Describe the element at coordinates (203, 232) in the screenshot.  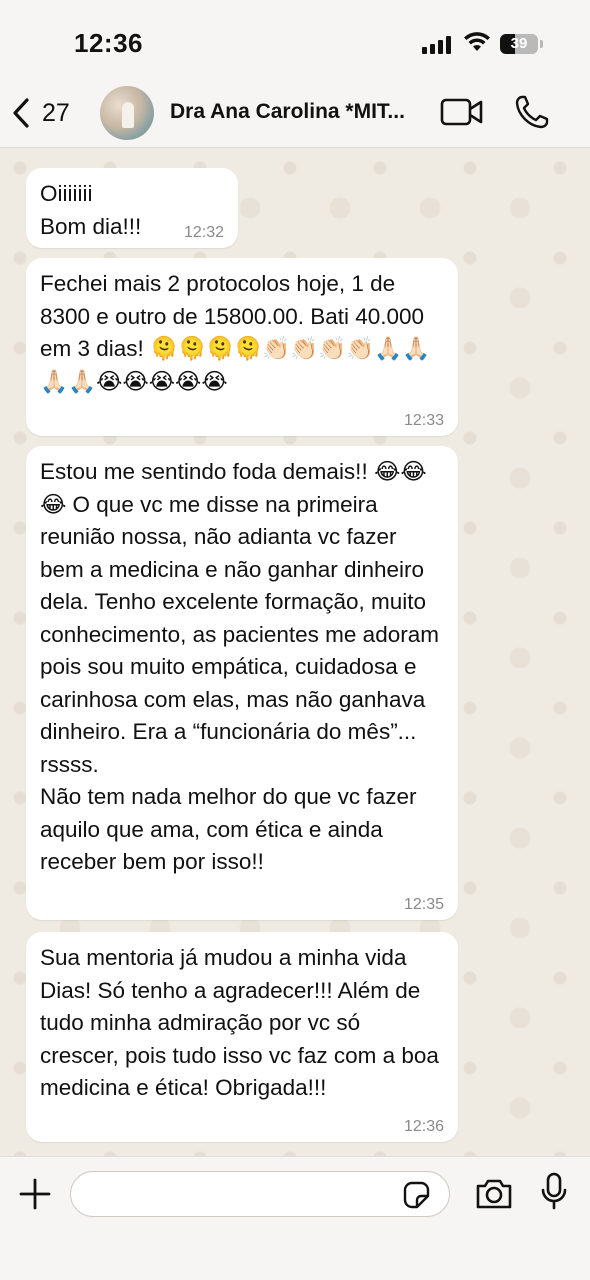
I see `message-time: 12:32` at that location.